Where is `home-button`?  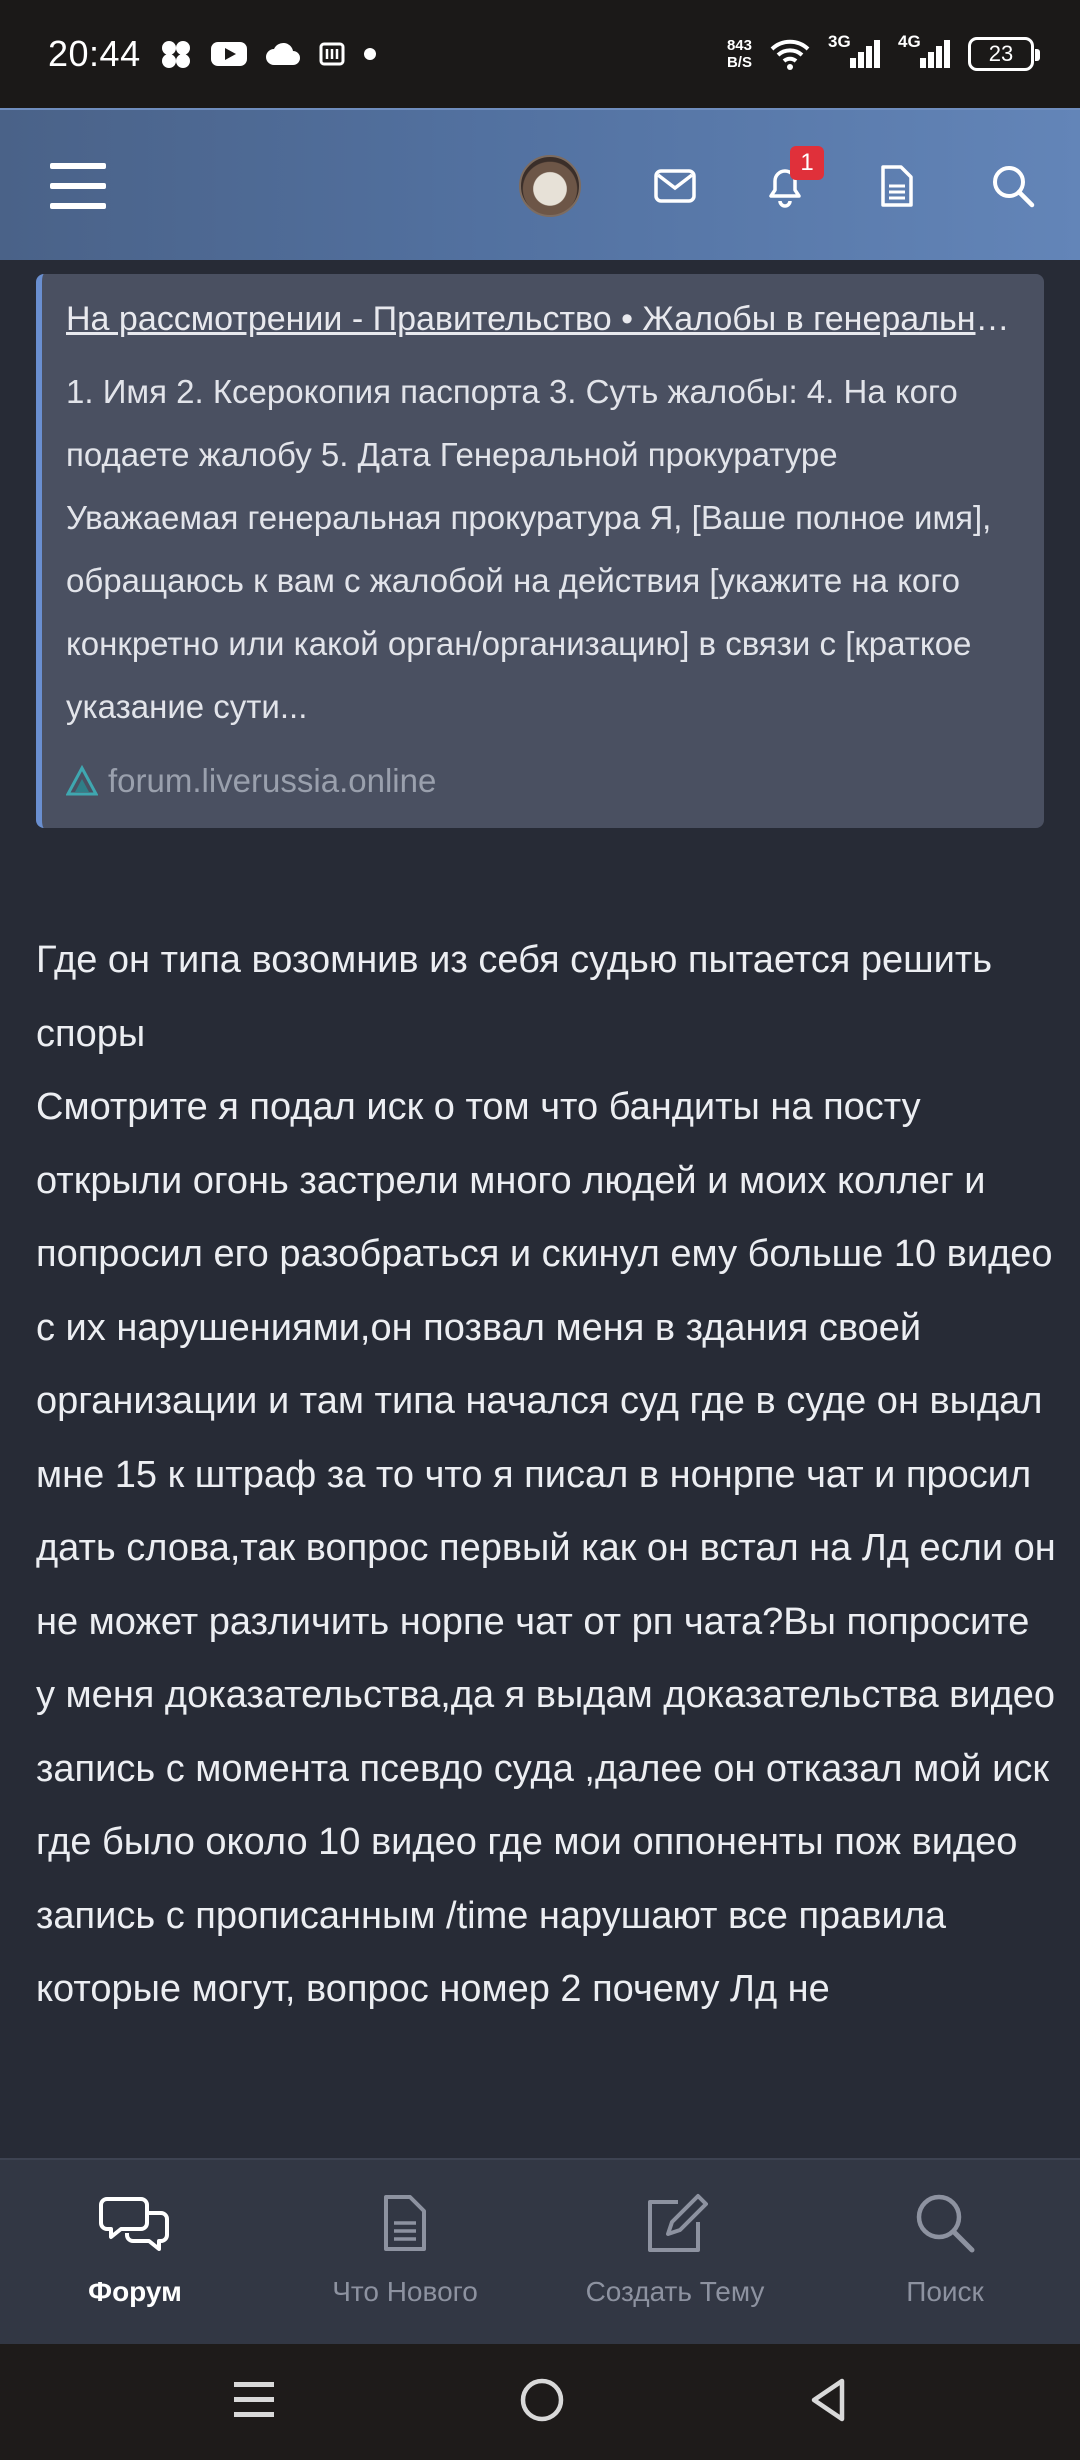
home-button is located at coordinates (542, 2402).